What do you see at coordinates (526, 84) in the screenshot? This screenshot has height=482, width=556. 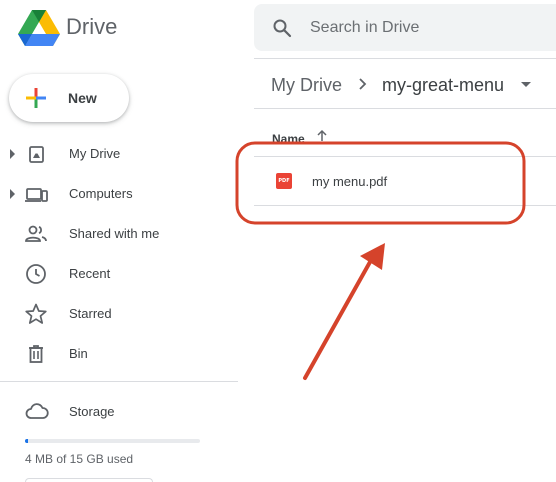 I see `caret-down-icon` at bounding box center [526, 84].